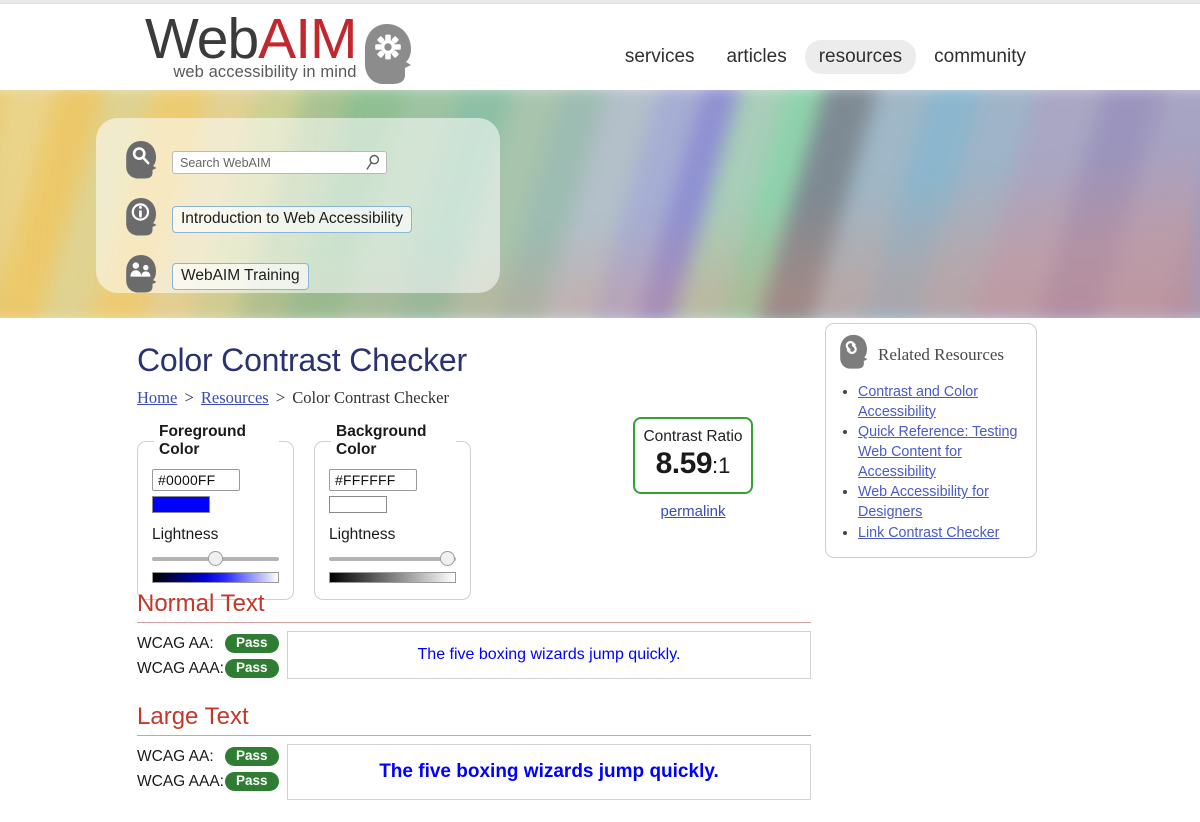 This screenshot has height=822, width=1200. I want to click on normal-text-heading: Normal Text, so click(474, 606).